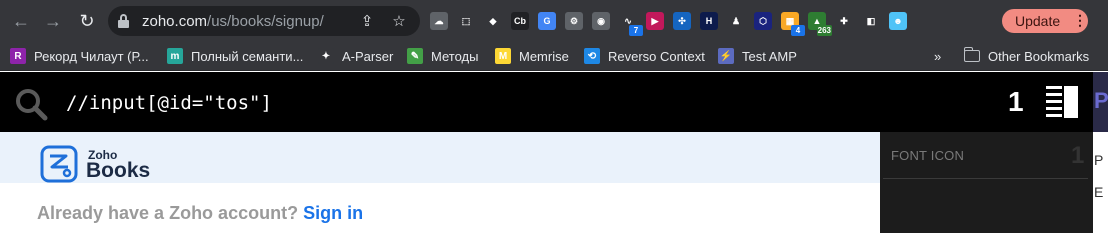  Describe the element at coordinates (736, 21) in the screenshot. I see `person-extension-icon: ♟` at that location.